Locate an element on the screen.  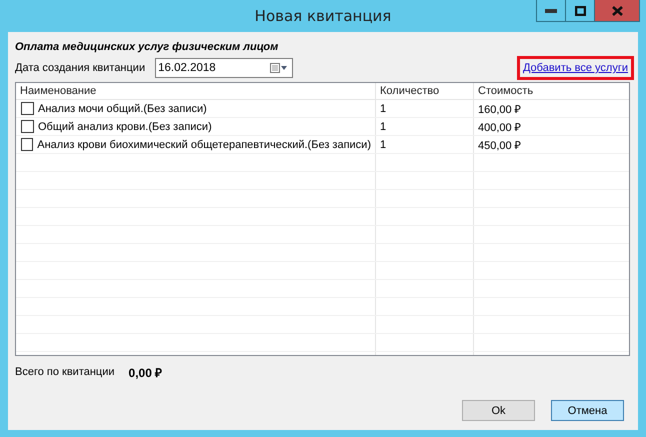
section-heading: Оплата медицинских услуг физическим лицом is located at coordinates (147, 48).